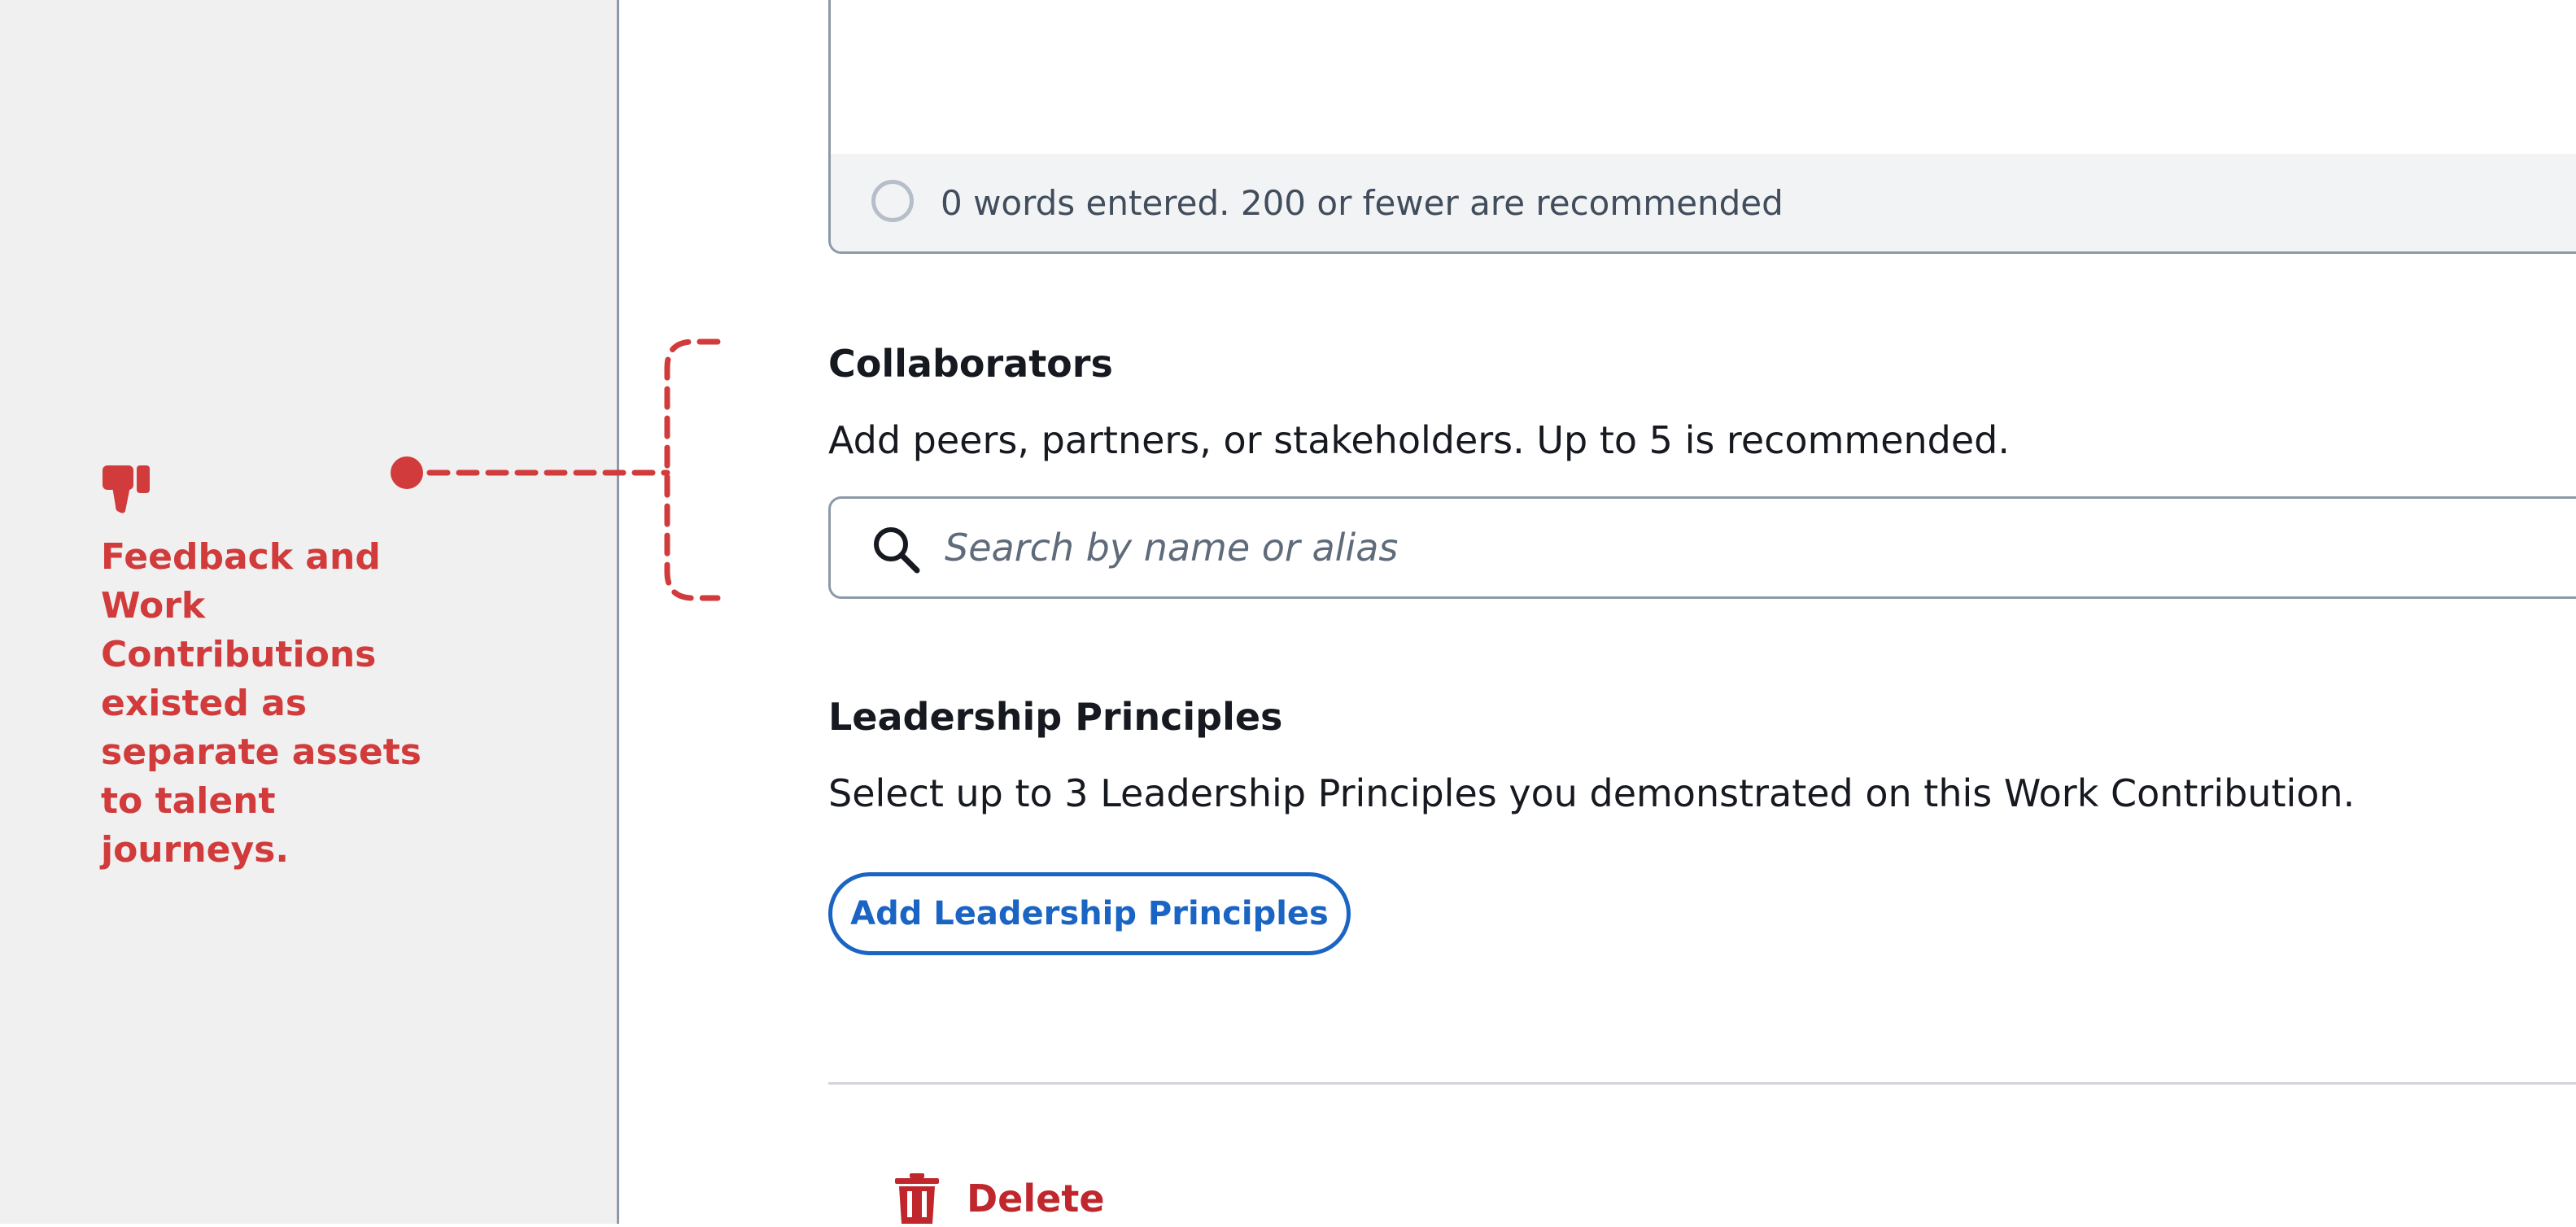 The height and width of the screenshot is (1227, 2576). I want to click on delete-button: Delete, so click(1000, 1198).